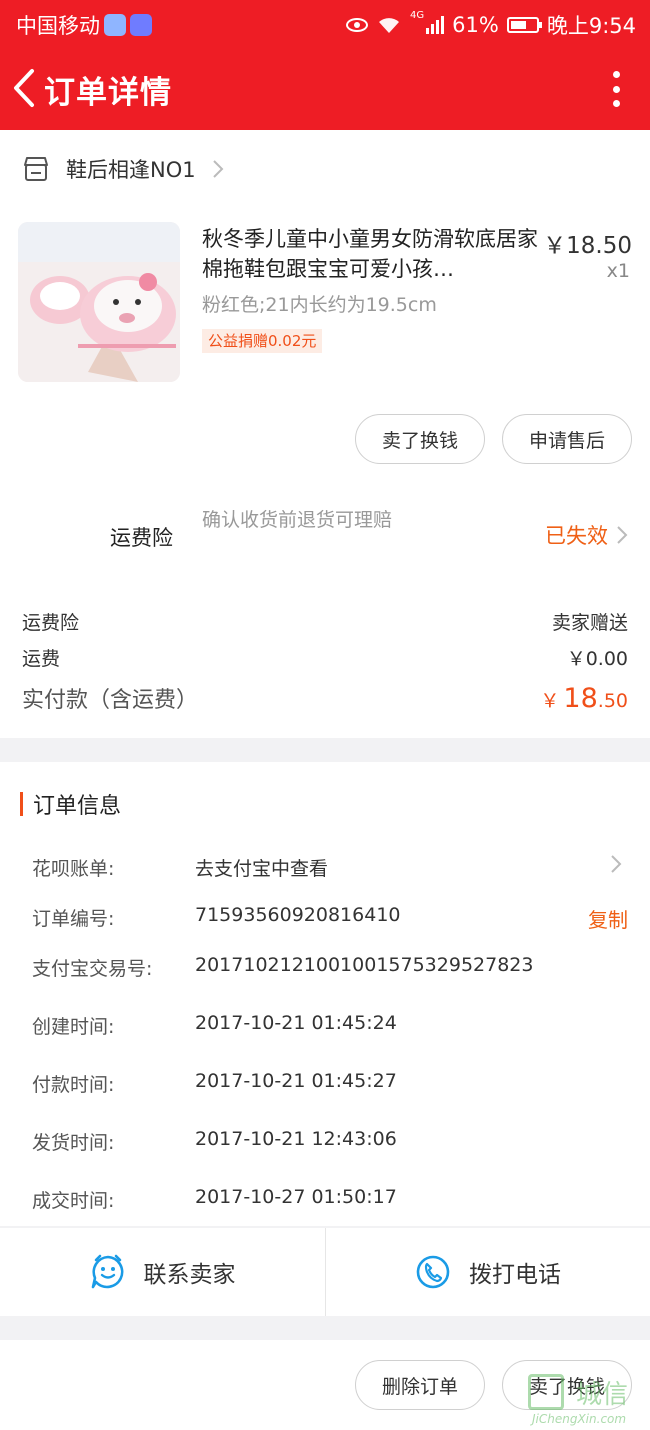  Describe the element at coordinates (58, 26) in the screenshot. I see `carrier-name: 中国移动` at that location.